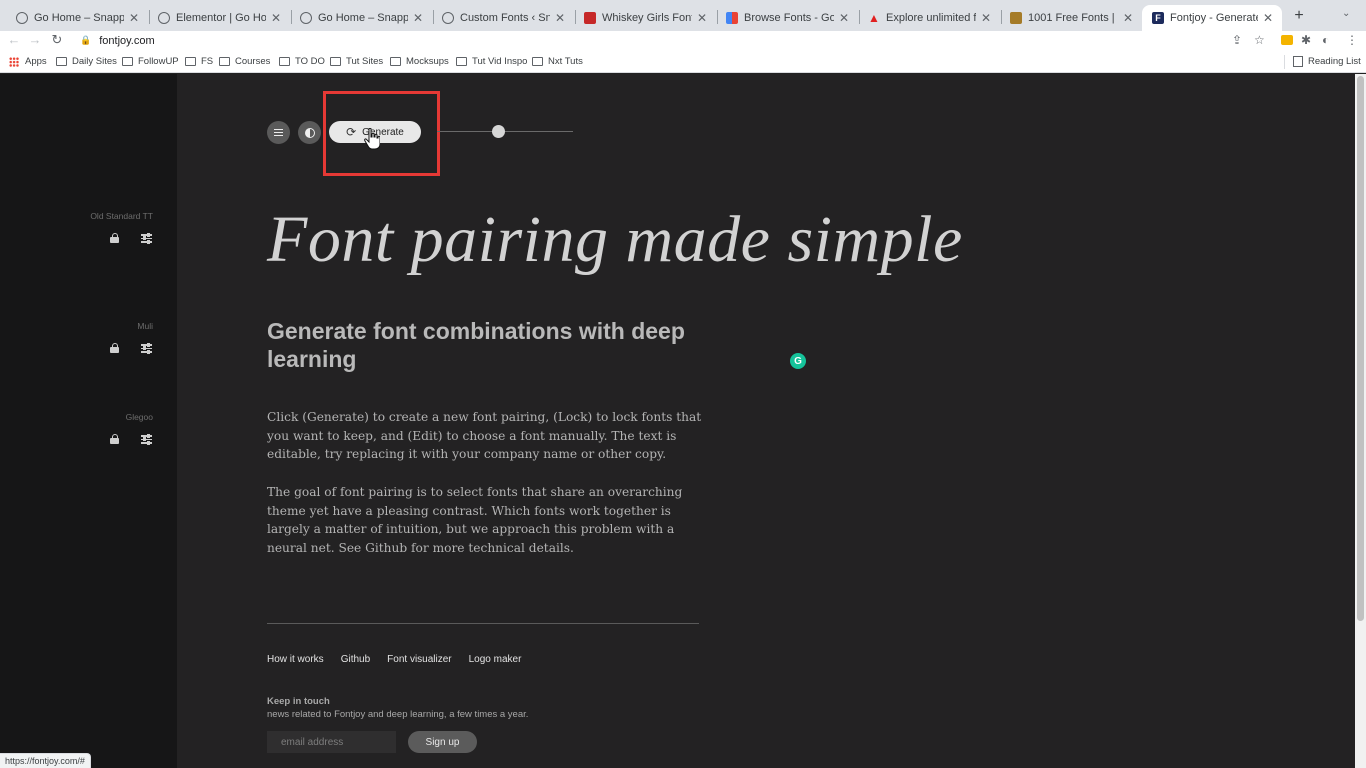 The image size is (1366, 768). What do you see at coordinates (1299, 16) in the screenshot?
I see `new-tab-icon: +` at bounding box center [1299, 16].